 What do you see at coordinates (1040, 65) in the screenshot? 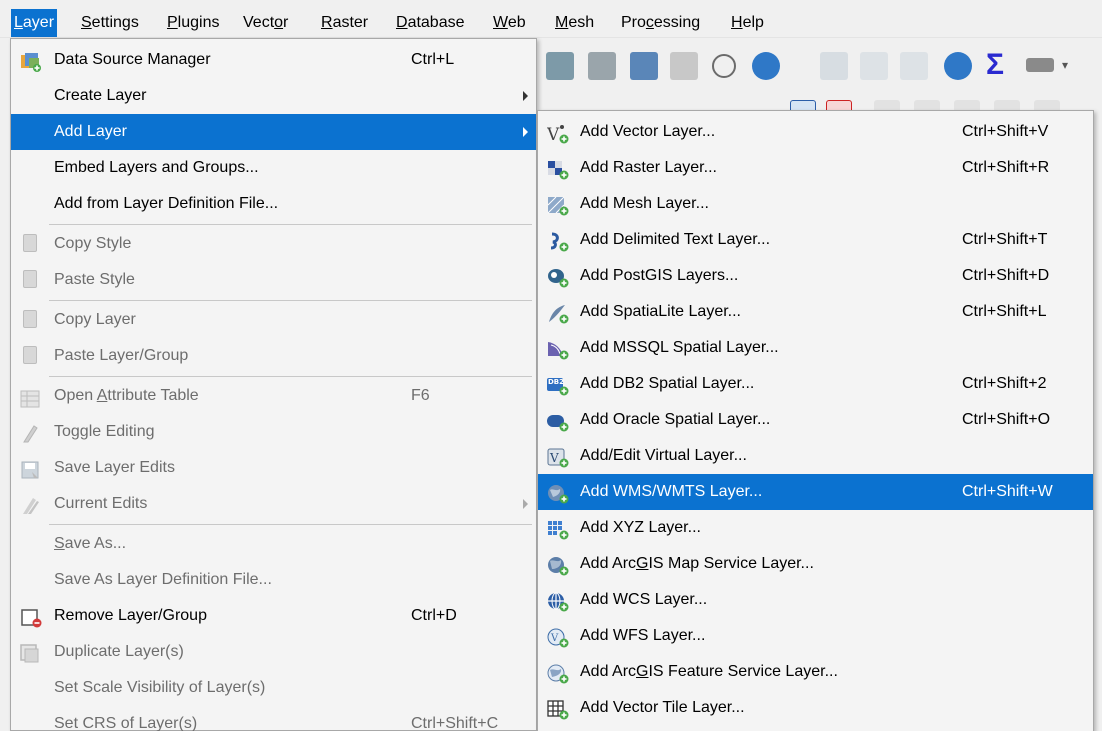
I see `toolbar-measure-icon` at bounding box center [1040, 65].